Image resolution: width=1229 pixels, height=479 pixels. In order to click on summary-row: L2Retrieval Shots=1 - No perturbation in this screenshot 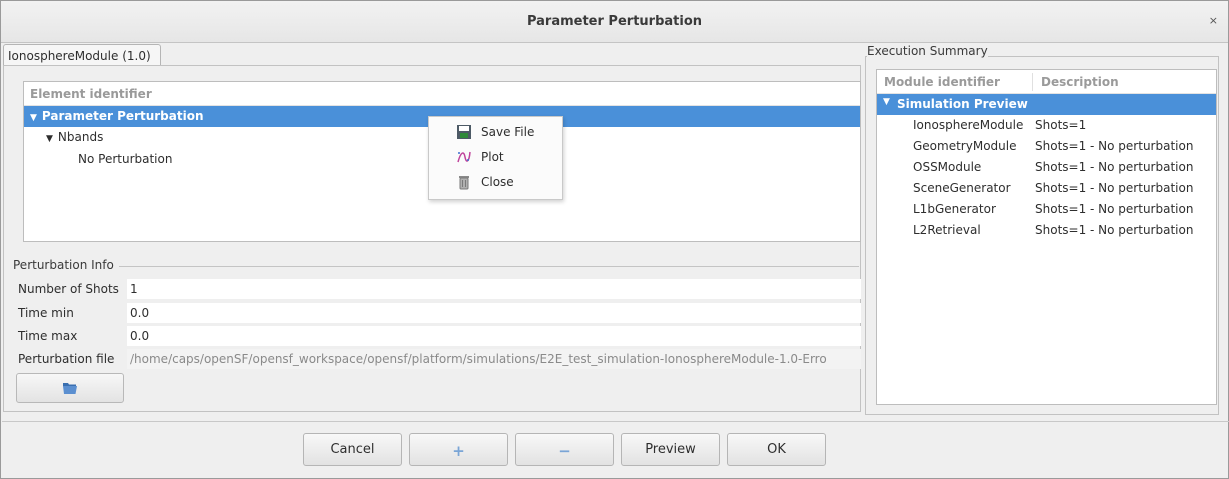, I will do `click(1046, 230)`.